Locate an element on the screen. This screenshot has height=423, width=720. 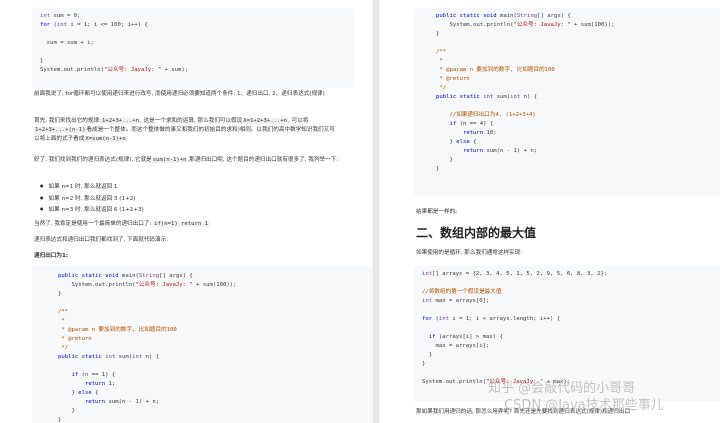
code-line: if (arrays[i] > max) { is located at coordinates (465, 337).